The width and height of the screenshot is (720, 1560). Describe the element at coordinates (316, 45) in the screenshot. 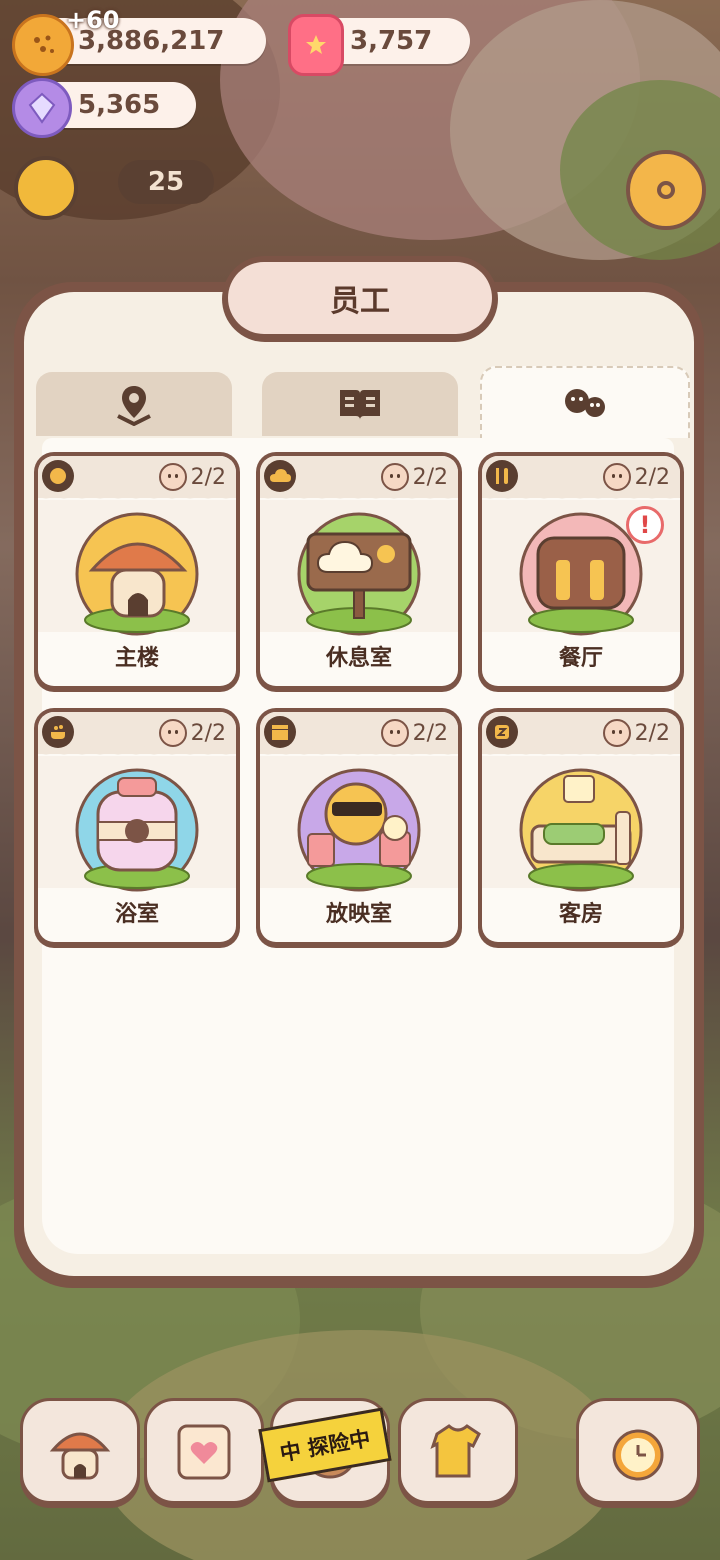

I see `jelly-currency-icon` at that location.